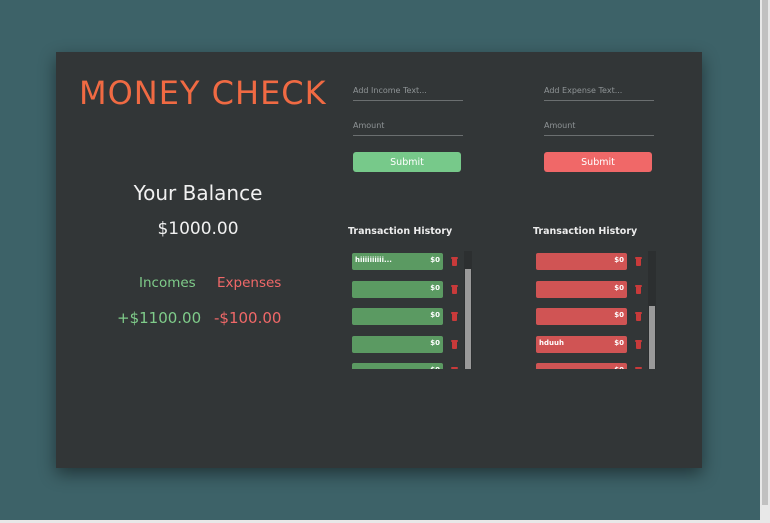 This screenshot has width=770, height=523. I want to click on expense-submit-button: Submit, so click(598, 162).